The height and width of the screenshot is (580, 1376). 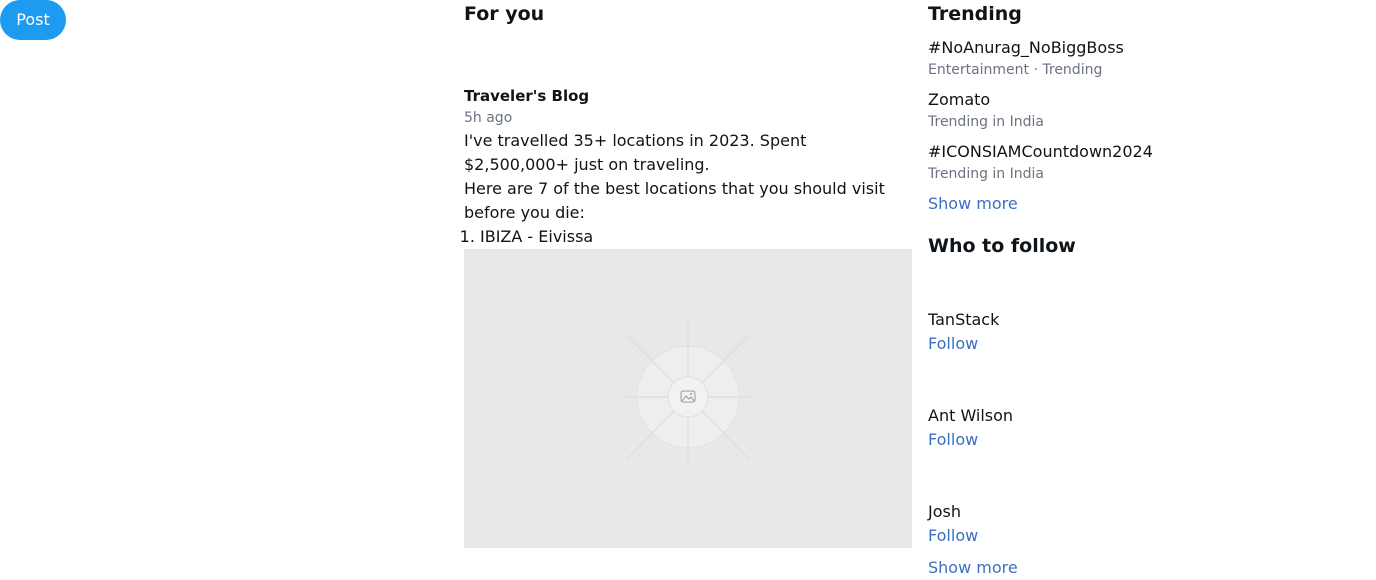 What do you see at coordinates (975, 14) in the screenshot?
I see `trending-title: Trending` at bounding box center [975, 14].